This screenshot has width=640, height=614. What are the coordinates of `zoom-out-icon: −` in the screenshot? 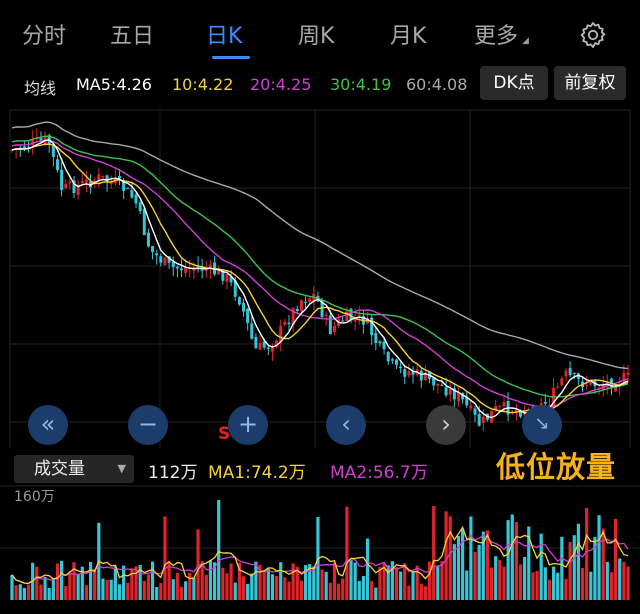 It's located at (148, 425).